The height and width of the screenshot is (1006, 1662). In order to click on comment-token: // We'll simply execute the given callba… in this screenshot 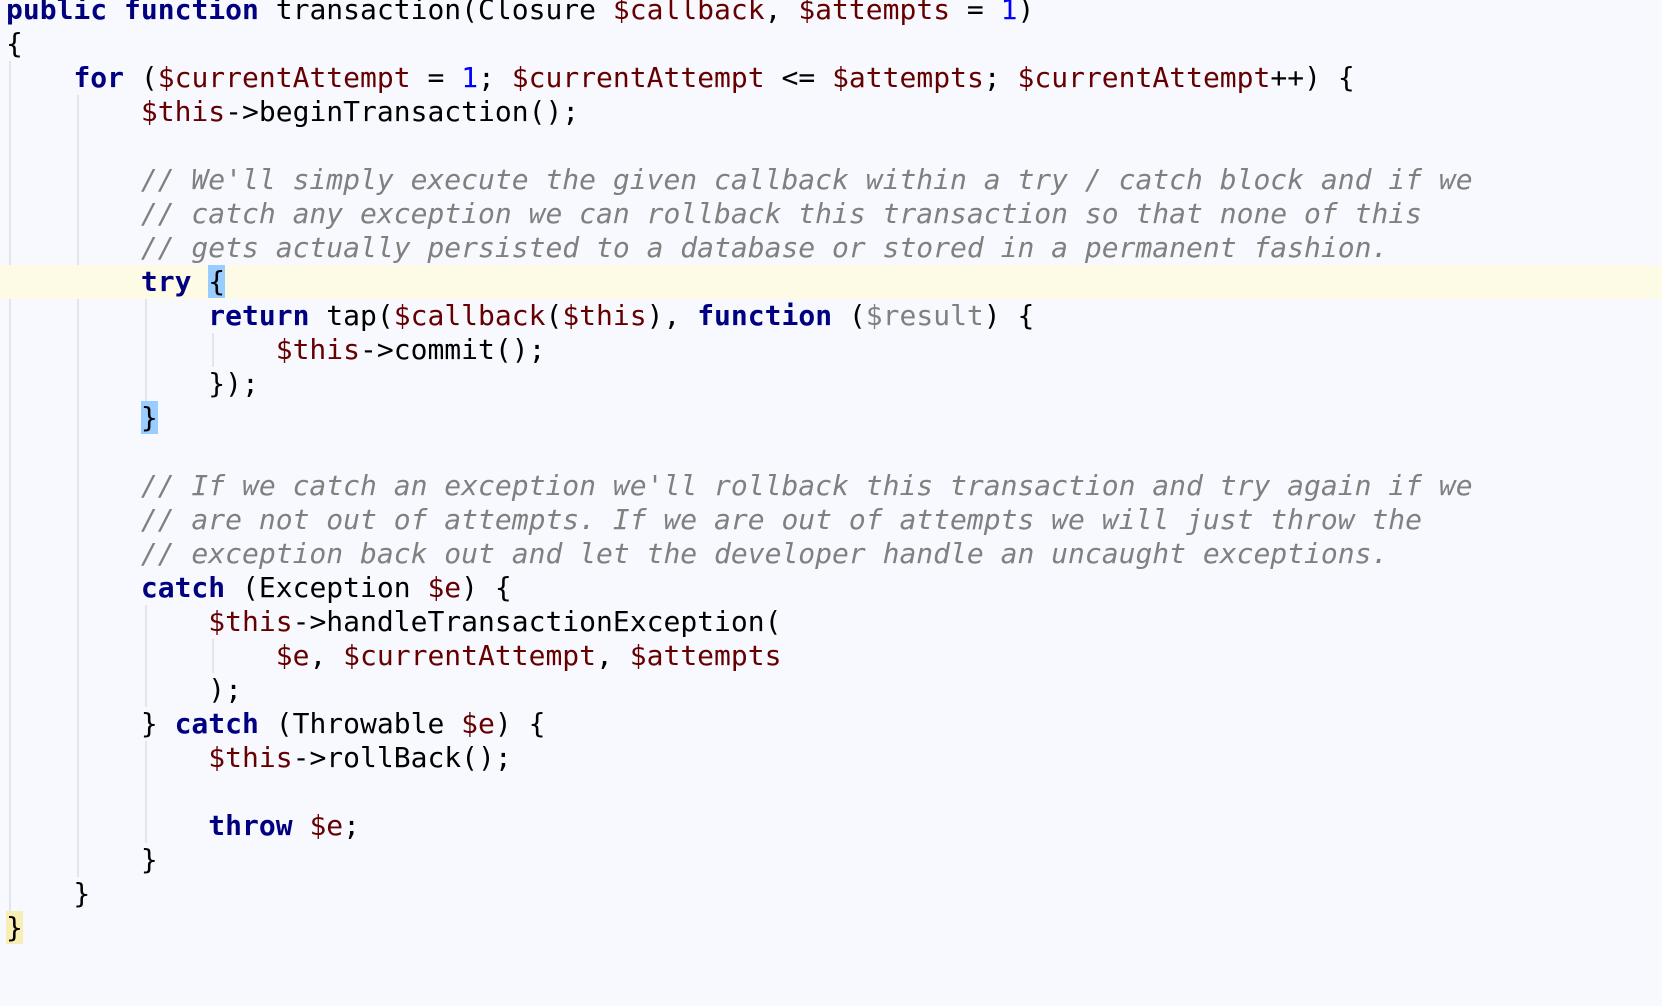, I will do `click(806, 179)`.